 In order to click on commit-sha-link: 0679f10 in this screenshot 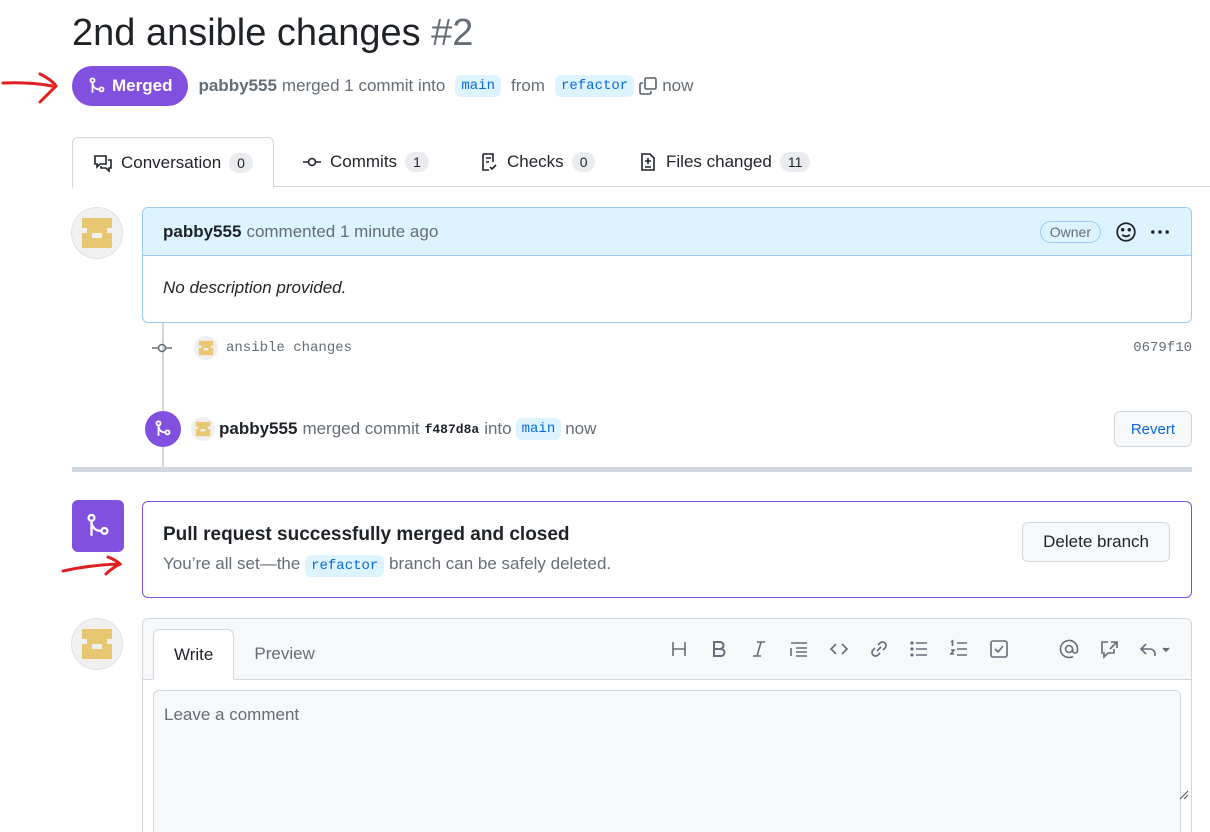, I will do `click(1162, 348)`.